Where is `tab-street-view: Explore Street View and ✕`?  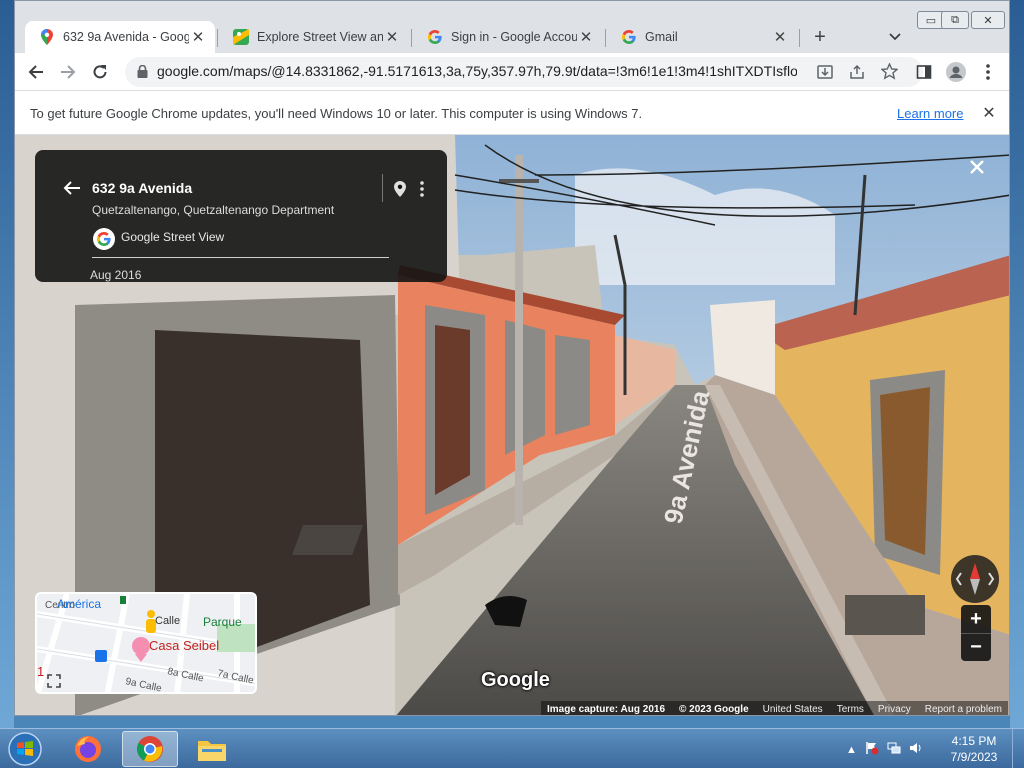 tab-street-view: Explore Street View and ✕ is located at coordinates (314, 37).